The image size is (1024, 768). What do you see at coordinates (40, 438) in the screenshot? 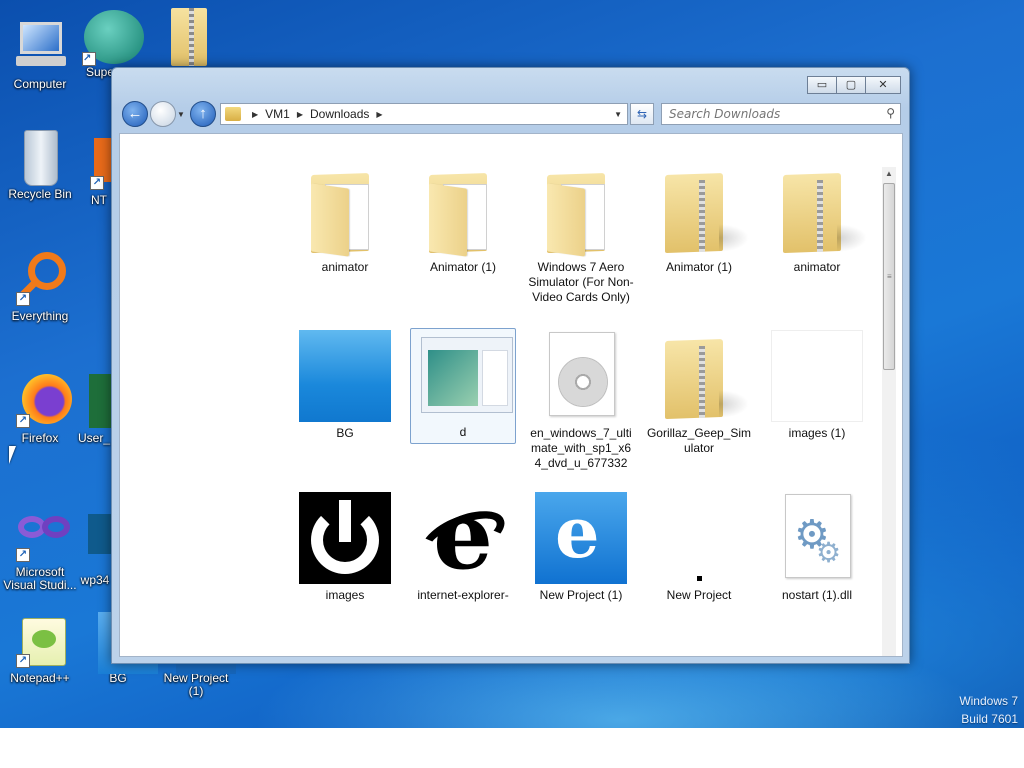
I see `desktop-icon-label: Firefox` at bounding box center [40, 438].